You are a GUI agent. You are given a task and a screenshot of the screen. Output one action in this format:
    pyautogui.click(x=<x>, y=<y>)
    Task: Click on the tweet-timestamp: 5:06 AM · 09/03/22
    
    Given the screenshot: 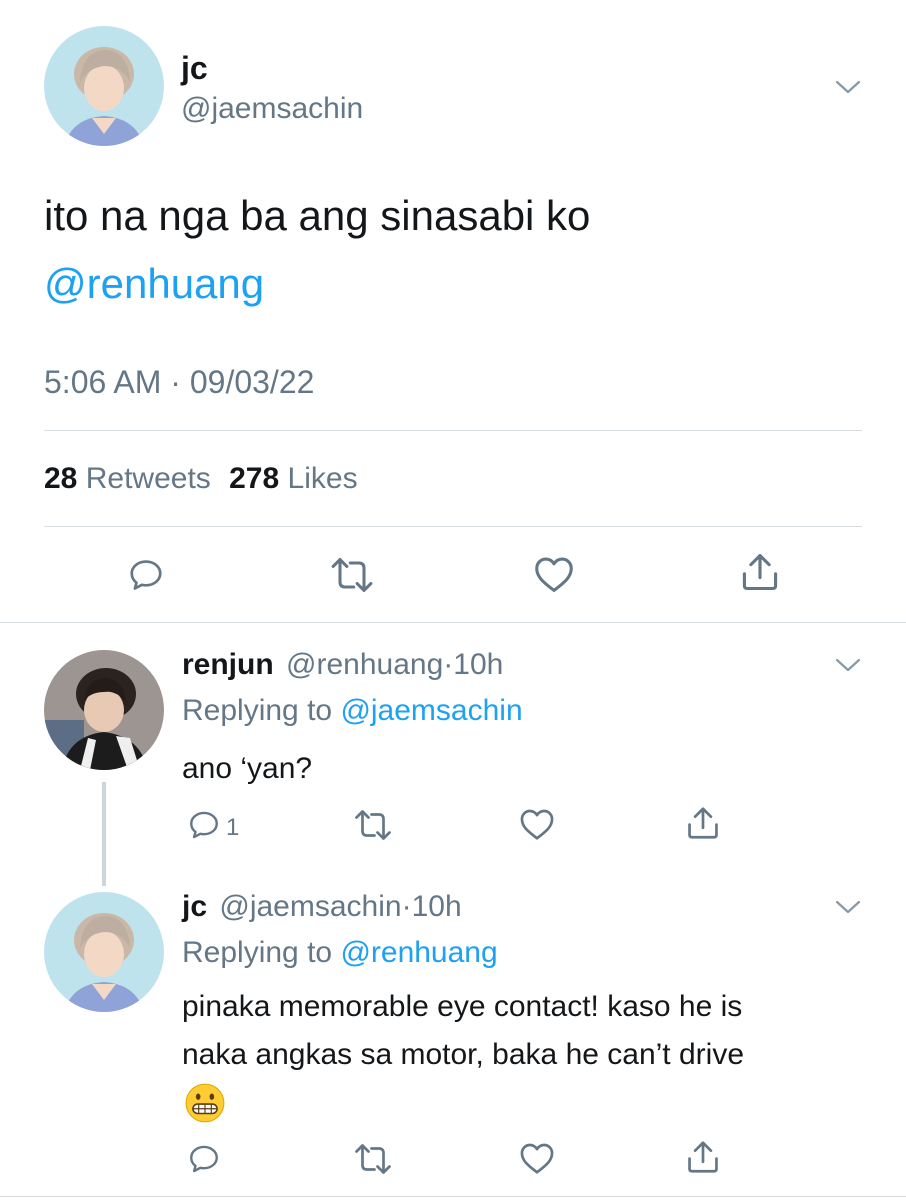 What is the action you would take?
    pyautogui.click(x=179, y=382)
    